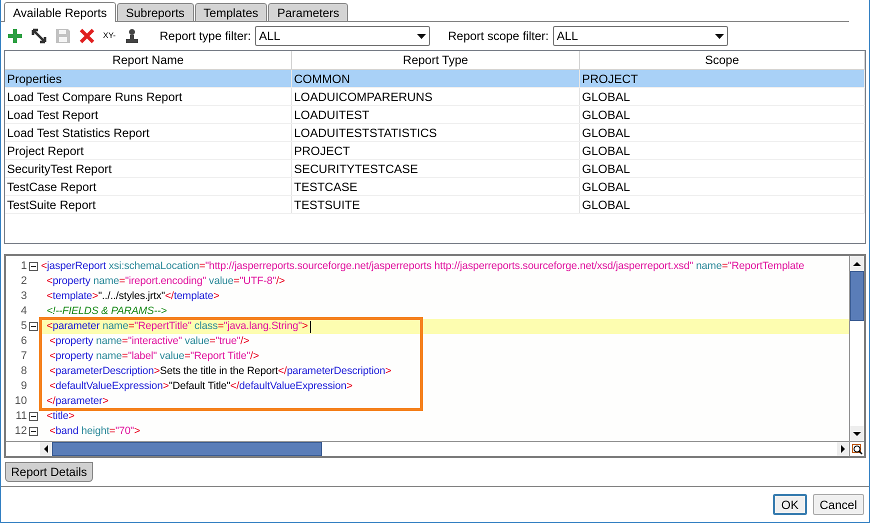 This screenshot has height=523, width=870. I want to click on report-details-tab: Report Details, so click(49, 472).